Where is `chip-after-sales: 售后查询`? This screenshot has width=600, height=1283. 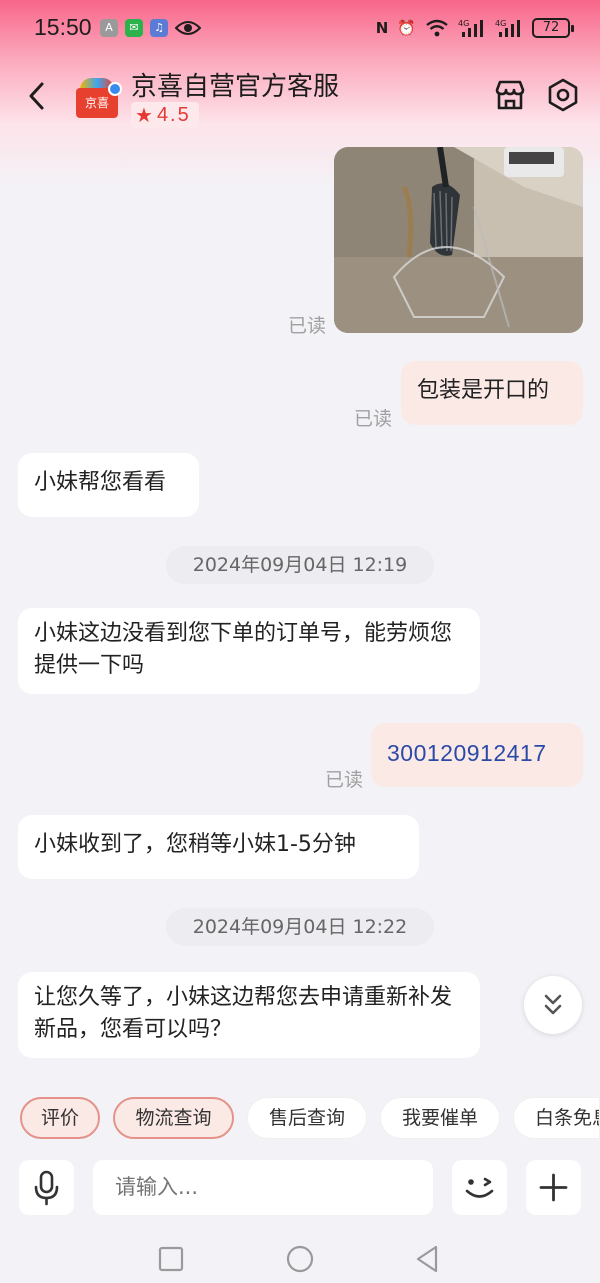 chip-after-sales: 售后查询 is located at coordinates (307, 1118).